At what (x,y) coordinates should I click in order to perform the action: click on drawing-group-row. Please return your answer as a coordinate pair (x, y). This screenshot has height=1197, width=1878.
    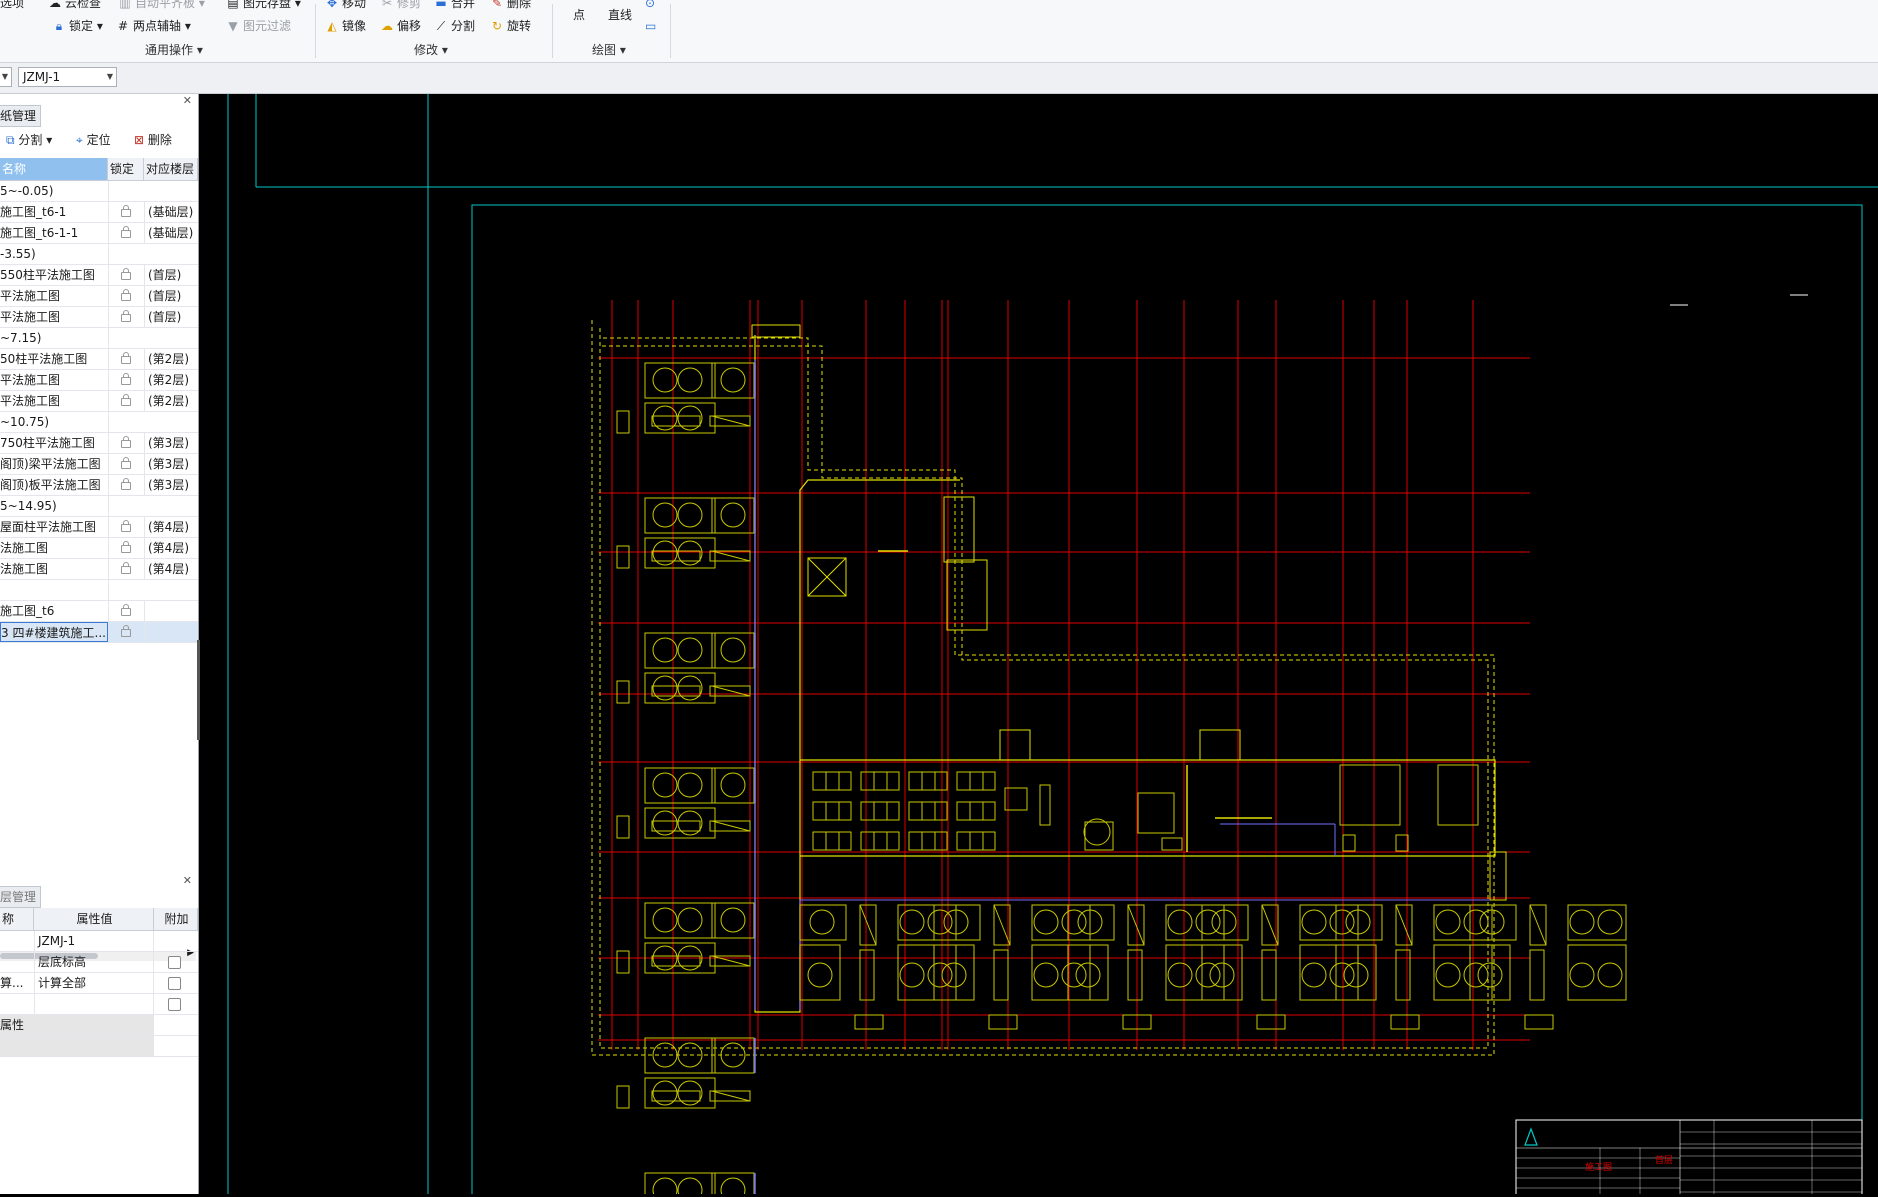
    Looking at the image, I should click on (99, 590).